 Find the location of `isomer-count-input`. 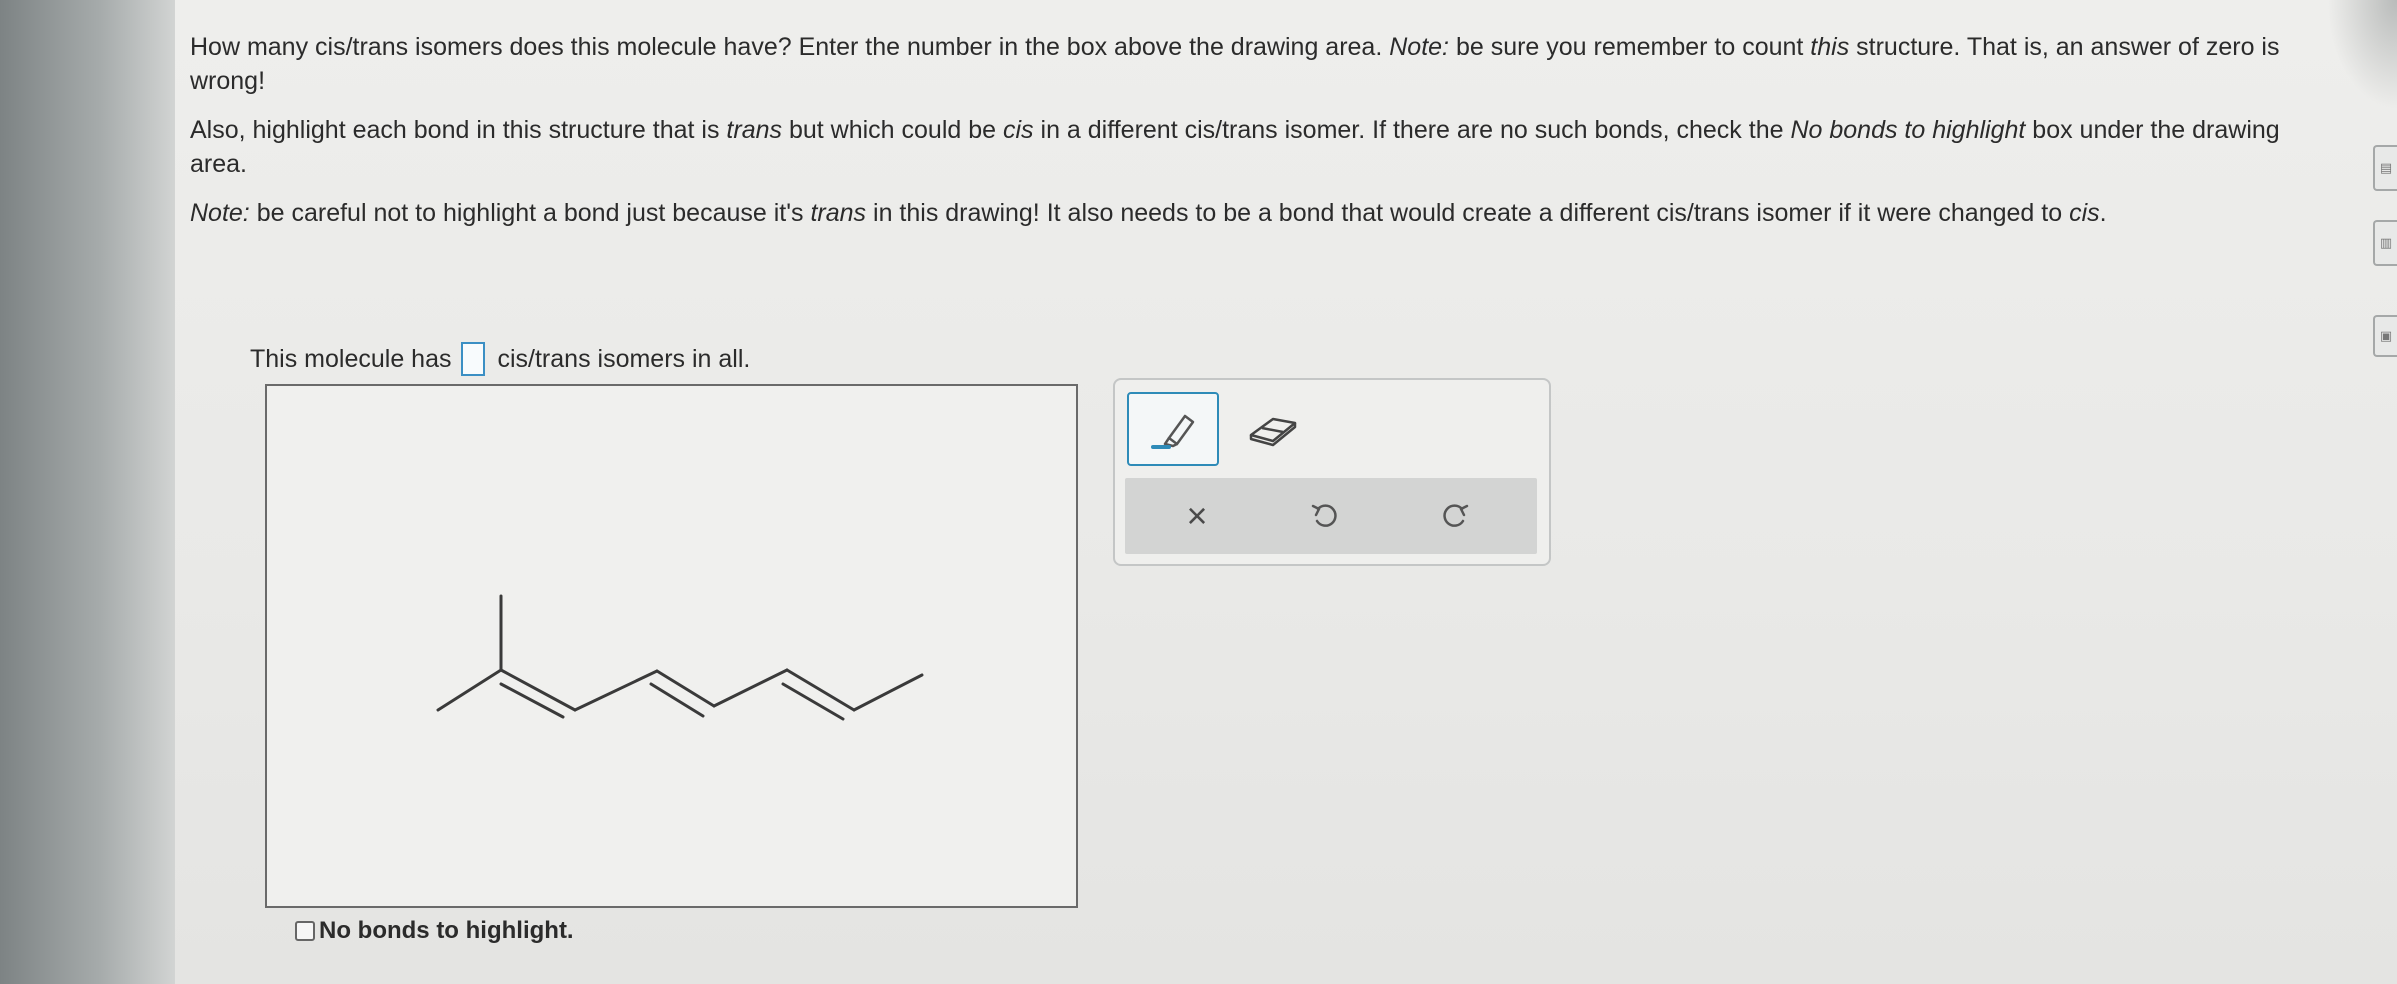

isomer-count-input is located at coordinates (473, 359).